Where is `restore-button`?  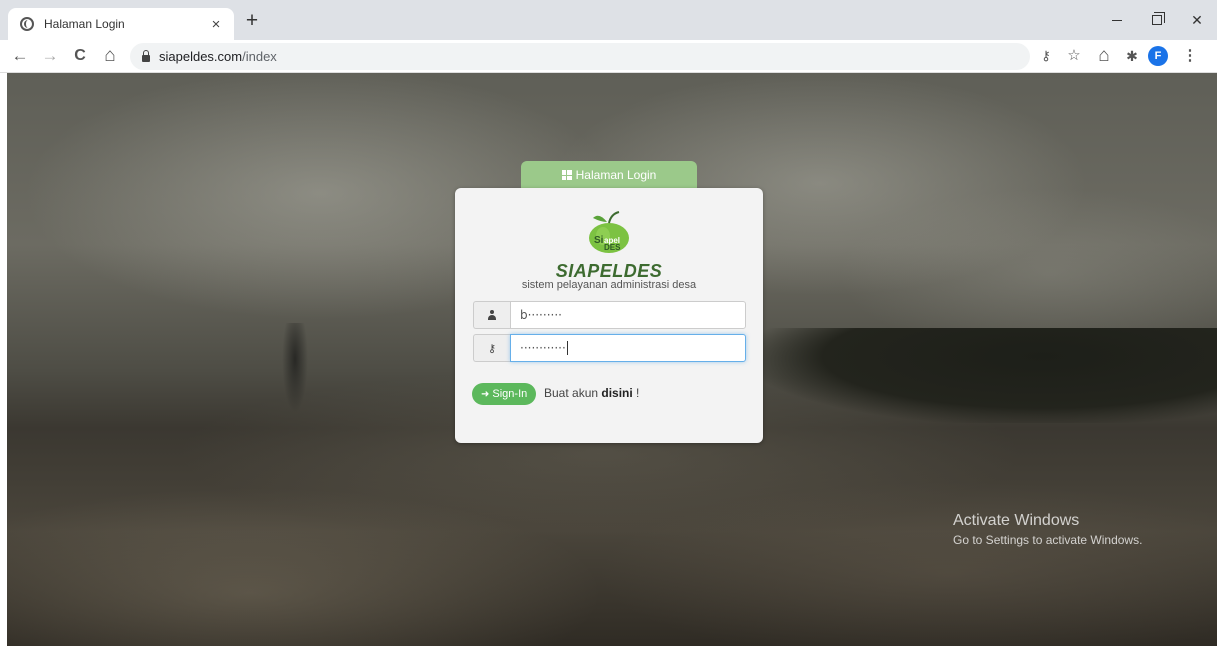 restore-button is located at coordinates (1157, 20).